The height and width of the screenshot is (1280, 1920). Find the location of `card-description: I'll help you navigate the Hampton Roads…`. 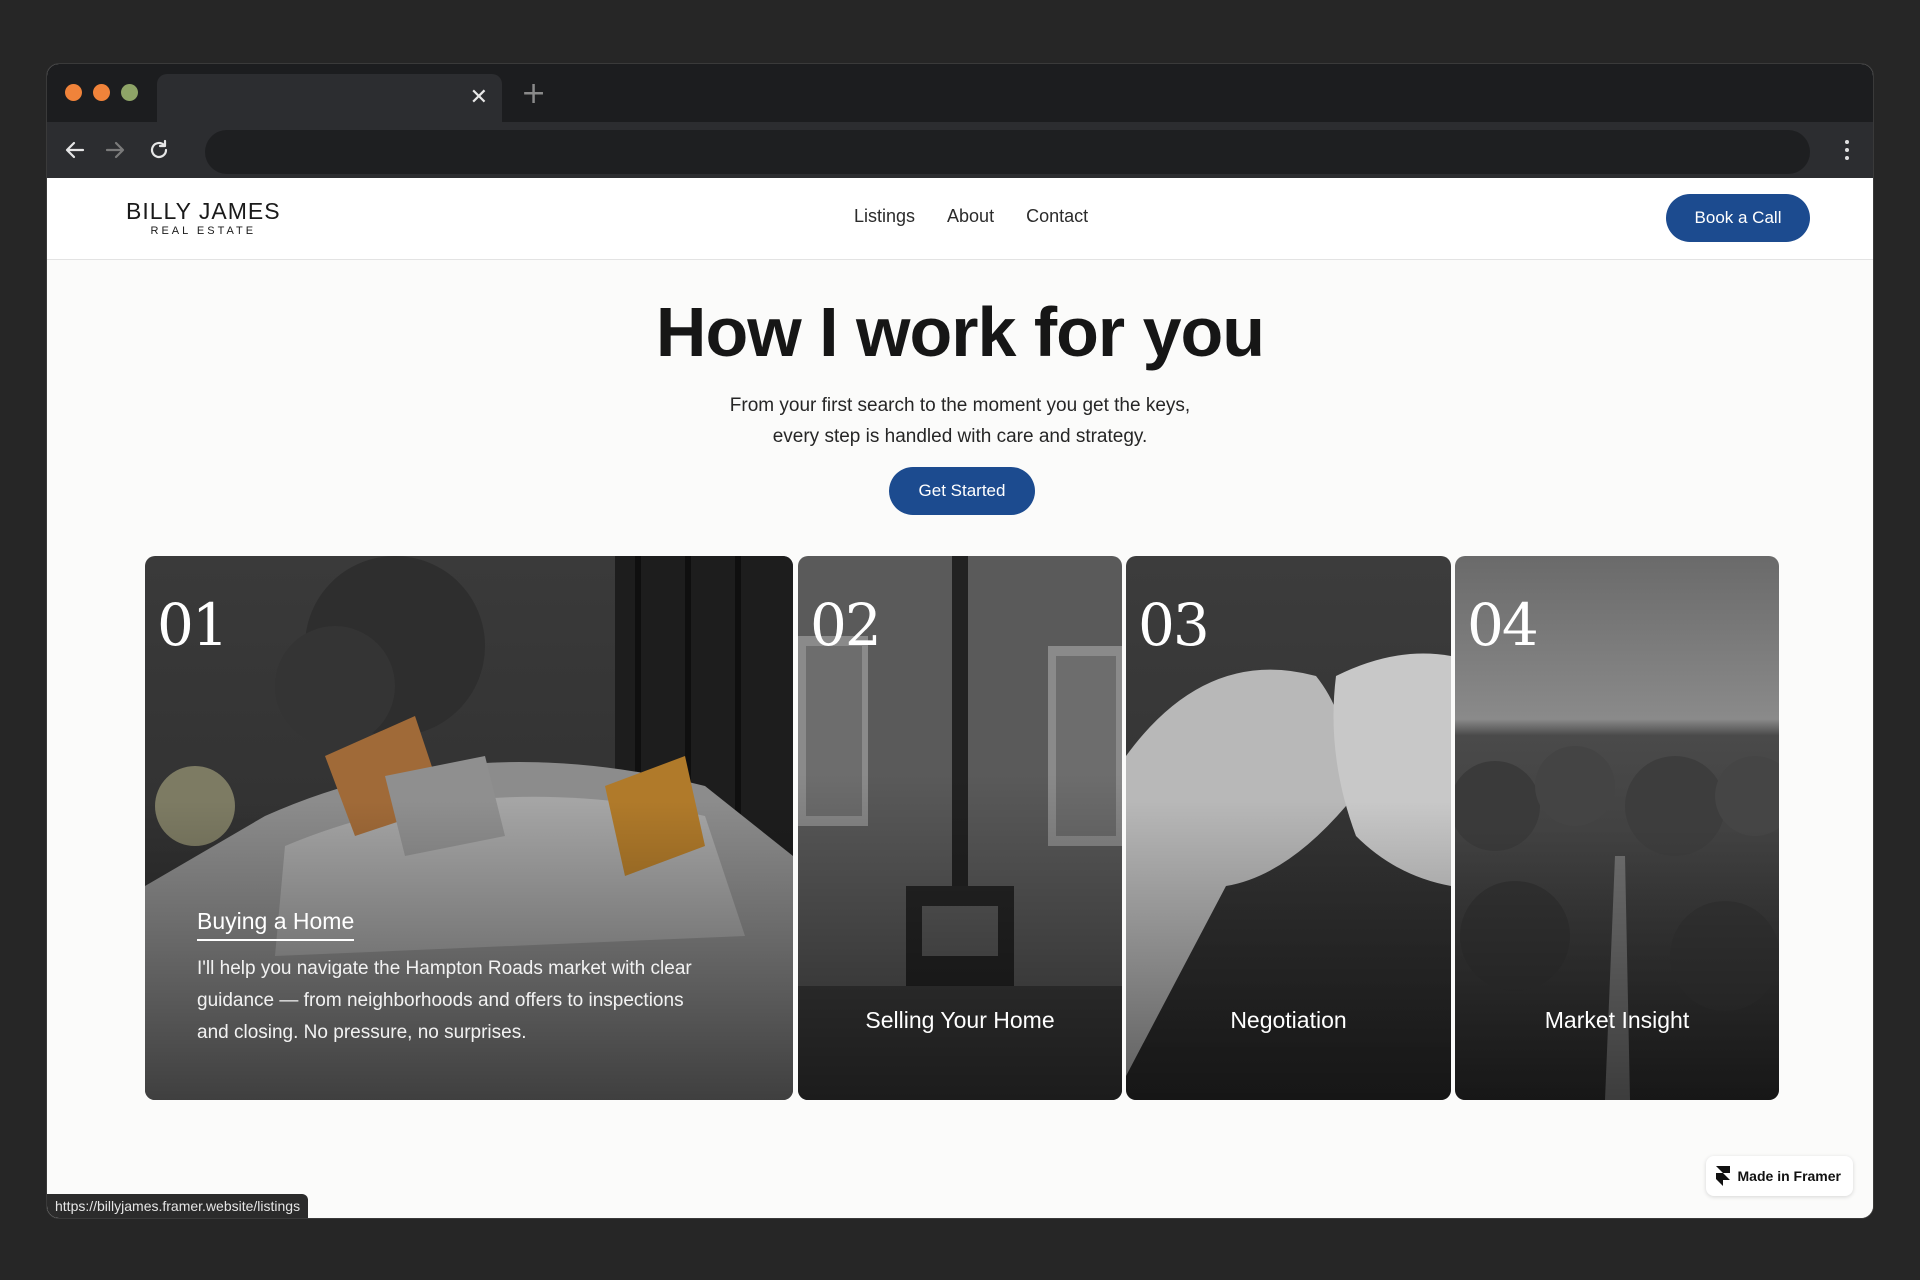

card-description: I'll help you navigate the Hampton Roads… is located at coordinates (444, 1000).